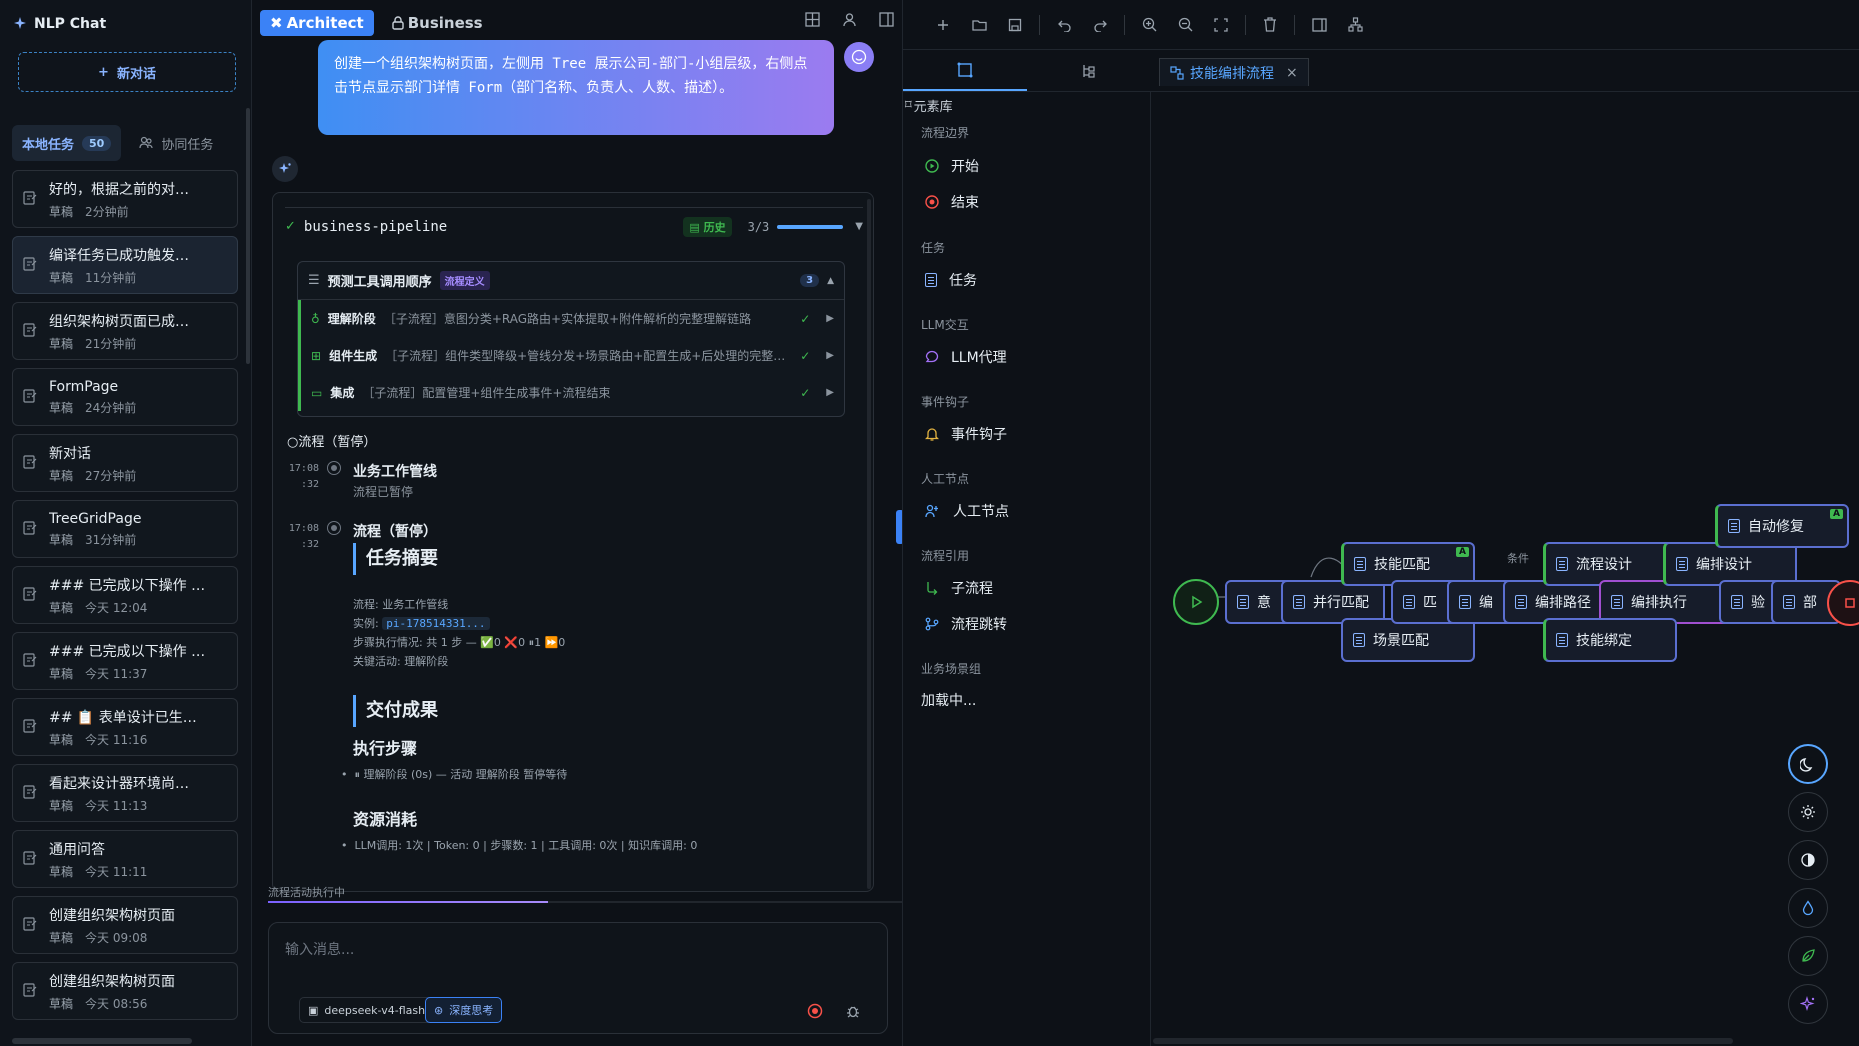 Image resolution: width=1859 pixels, height=1046 pixels. Describe the element at coordinates (943, 25) in the screenshot. I see `add-icon` at that location.